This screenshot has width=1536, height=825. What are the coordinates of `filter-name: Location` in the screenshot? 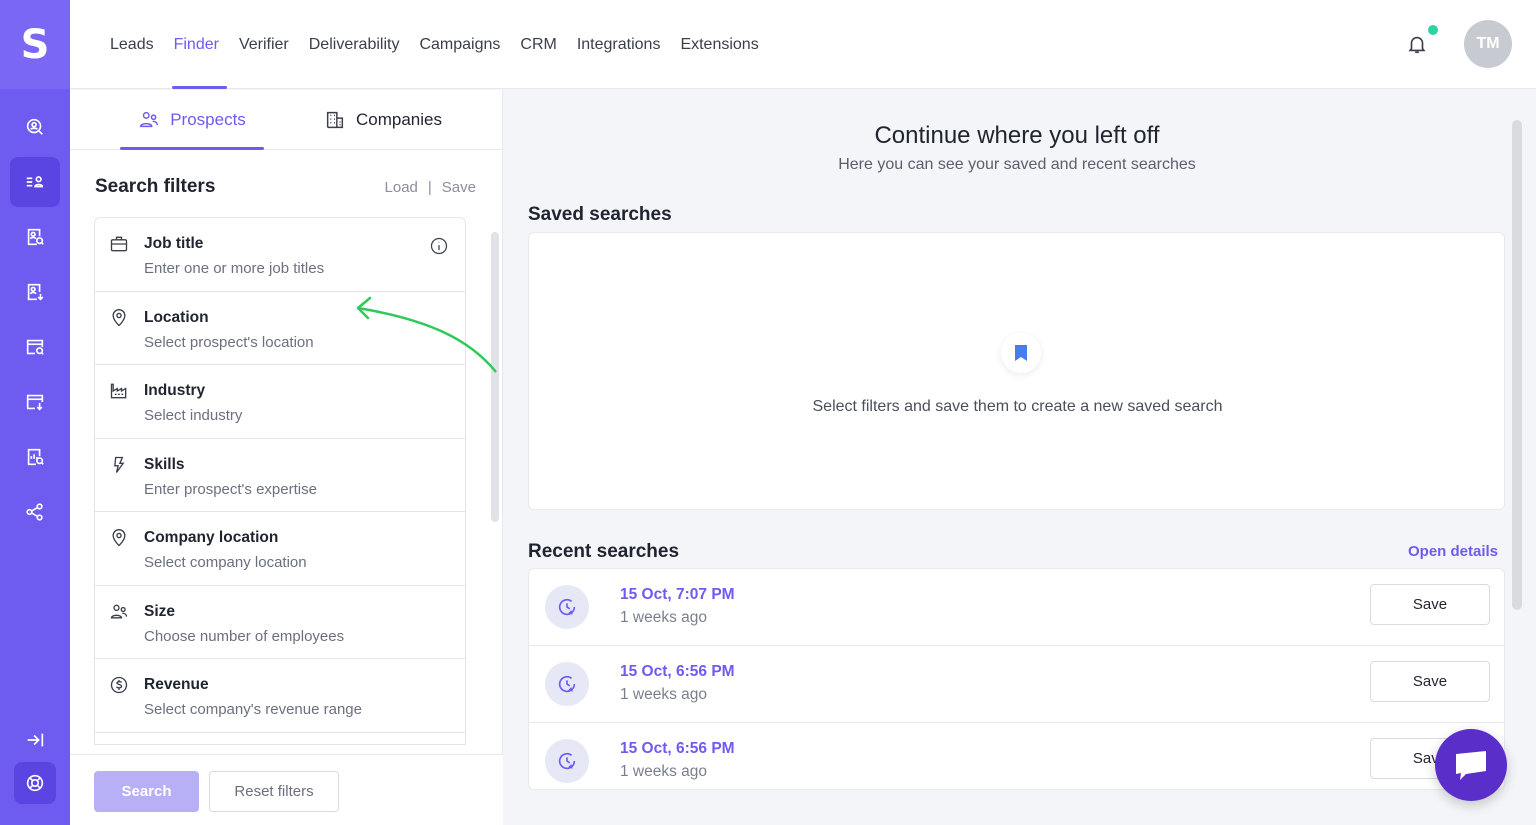 It's located at (176, 317).